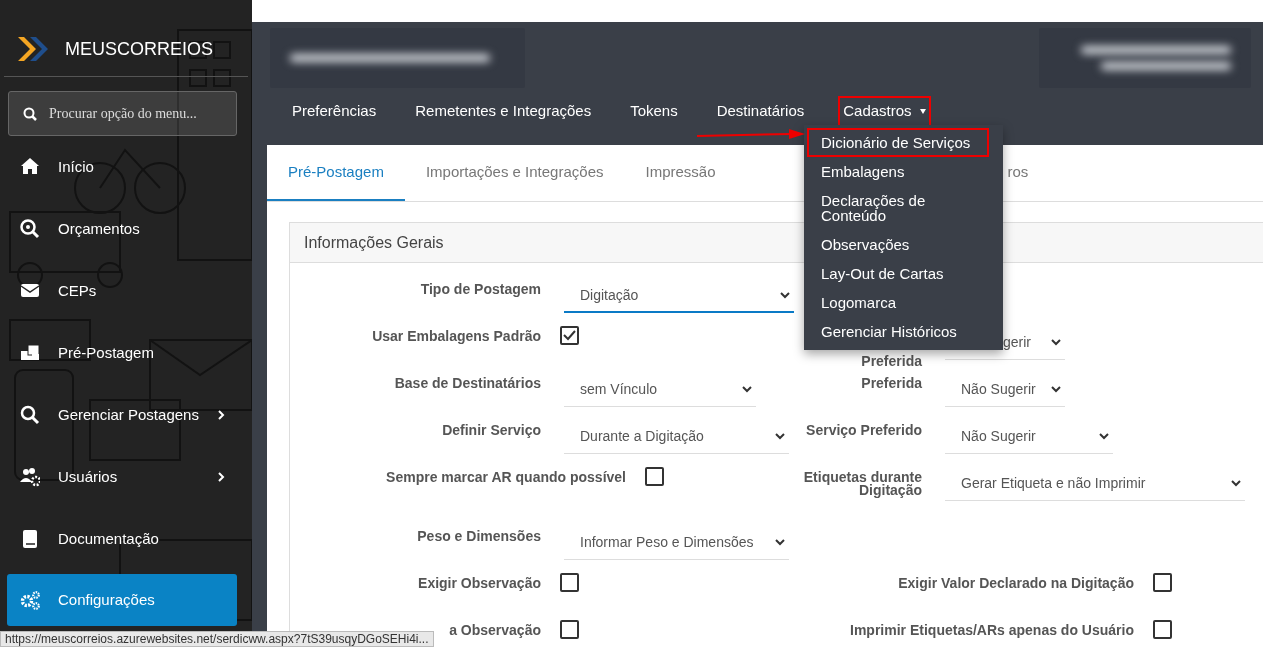 The height and width of the screenshot is (647, 1263). What do you see at coordinates (1095, 484) in the screenshot?
I see `select-field: Gerar Etiqueta e não Imprimir` at bounding box center [1095, 484].